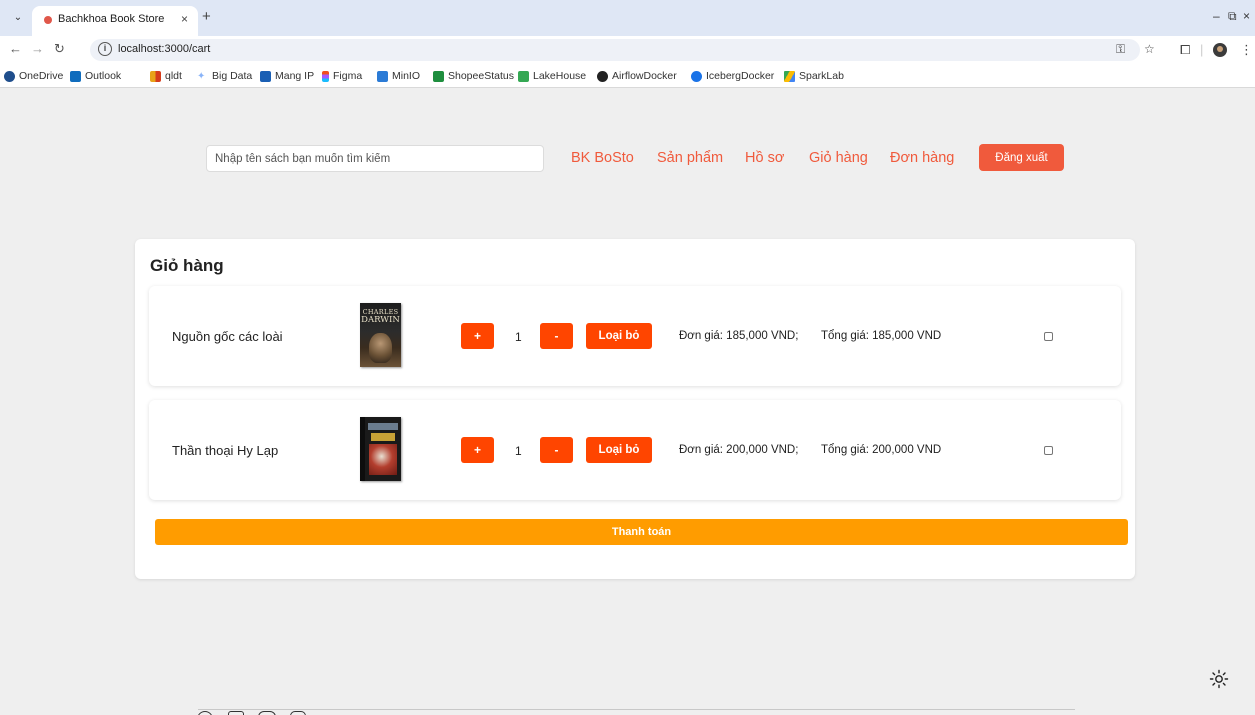  Describe the element at coordinates (739, 336) in the screenshot. I see `unit-price: Đơn giá: 185,000 VND;` at that location.